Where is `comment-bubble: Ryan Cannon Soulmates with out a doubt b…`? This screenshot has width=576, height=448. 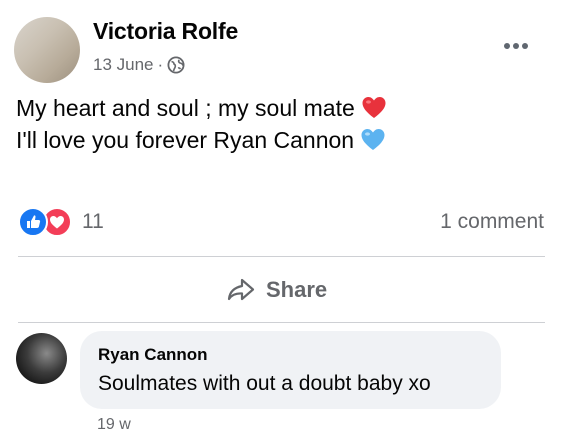 comment-bubble: Ryan Cannon Soulmates with out a doubt b… is located at coordinates (290, 370).